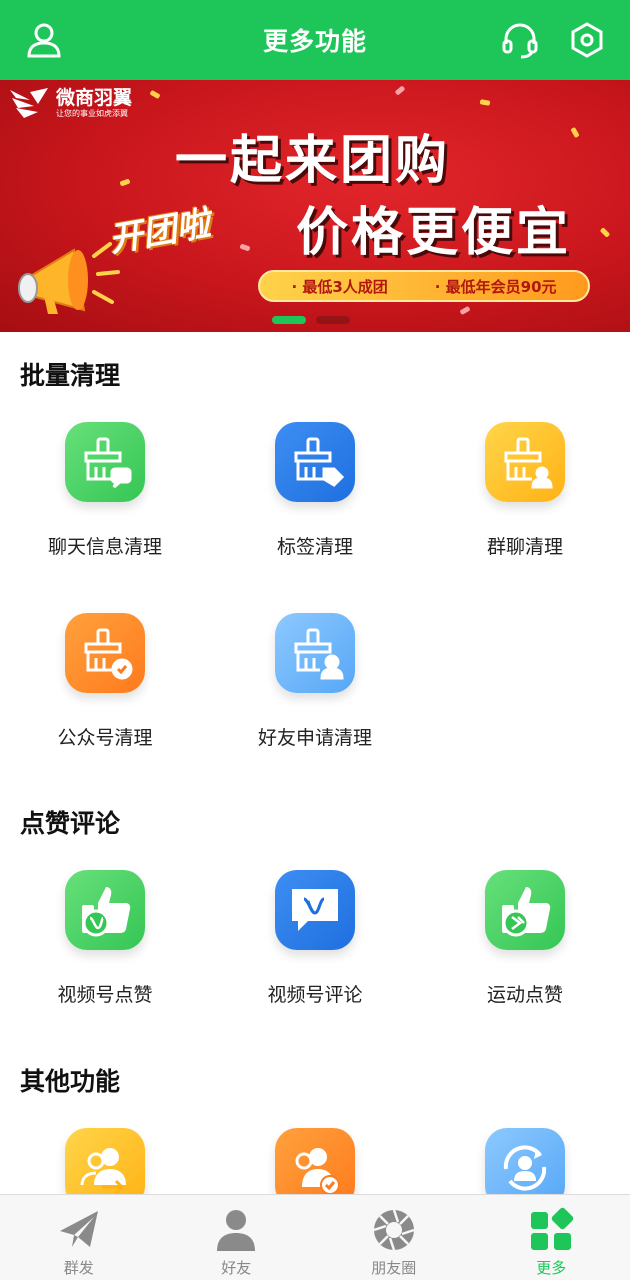 Image resolution: width=630 pixels, height=1280 pixels. I want to click on feature-sport-like: 运动点赞, so click(525, 950).